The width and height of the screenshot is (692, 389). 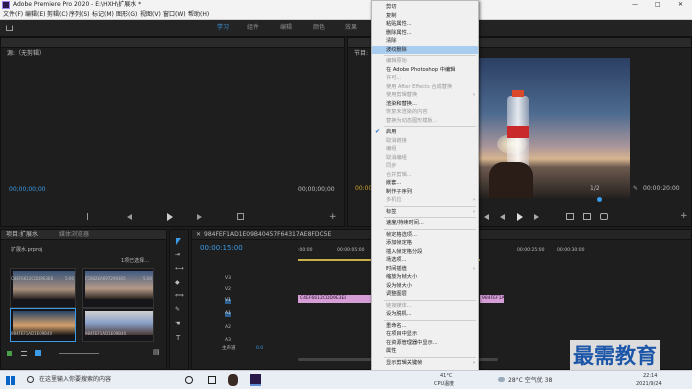 What do you see at coordinates (425, 363) in the screenshot?
I see `context-menu-item: 显示剪辑关键帧 ›` at bounding box center [425, 363].